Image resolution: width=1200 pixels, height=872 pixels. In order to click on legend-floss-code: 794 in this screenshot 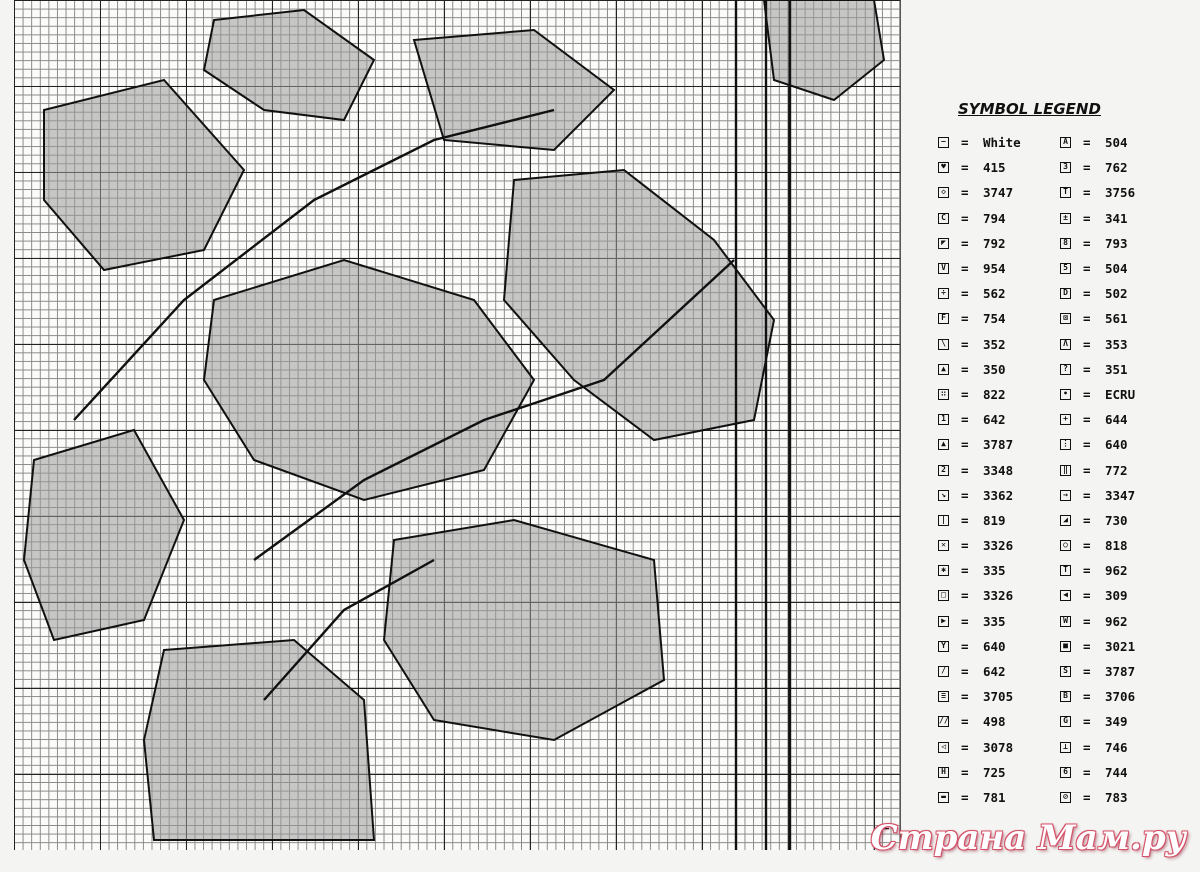, I will do `click(994, 218)`.